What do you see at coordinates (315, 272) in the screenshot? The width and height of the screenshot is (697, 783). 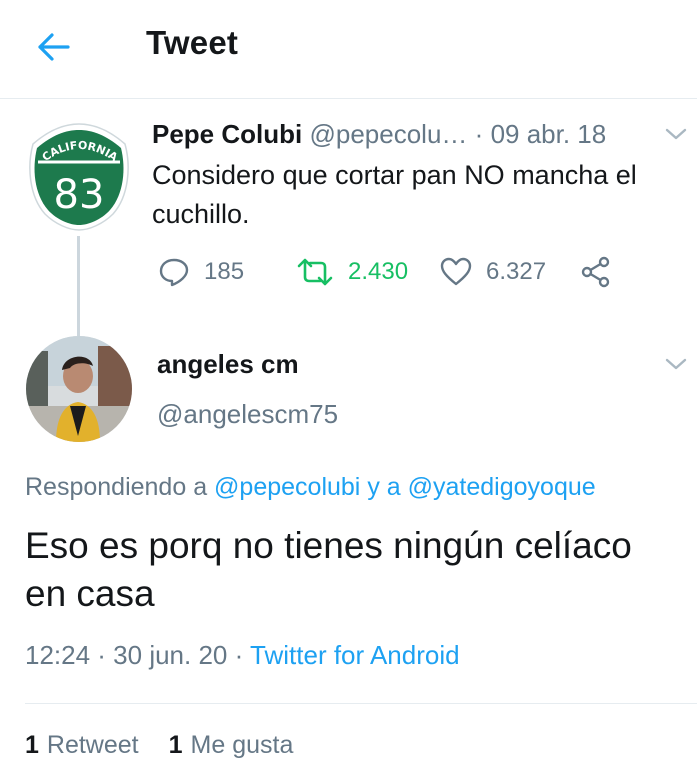 I see `retweet-icon` at bounding box center [315, 272].